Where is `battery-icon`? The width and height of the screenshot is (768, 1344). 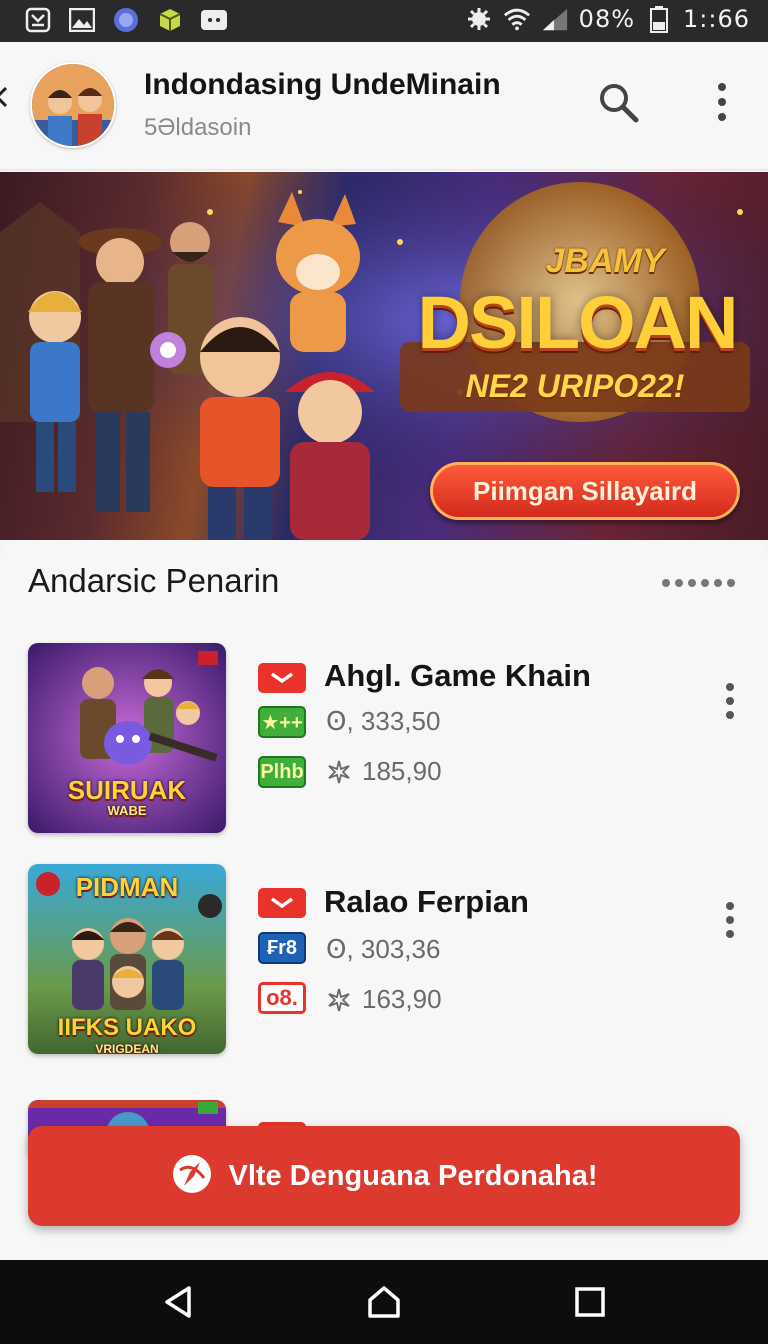 battery-icon is located at coordinates (659, 19).